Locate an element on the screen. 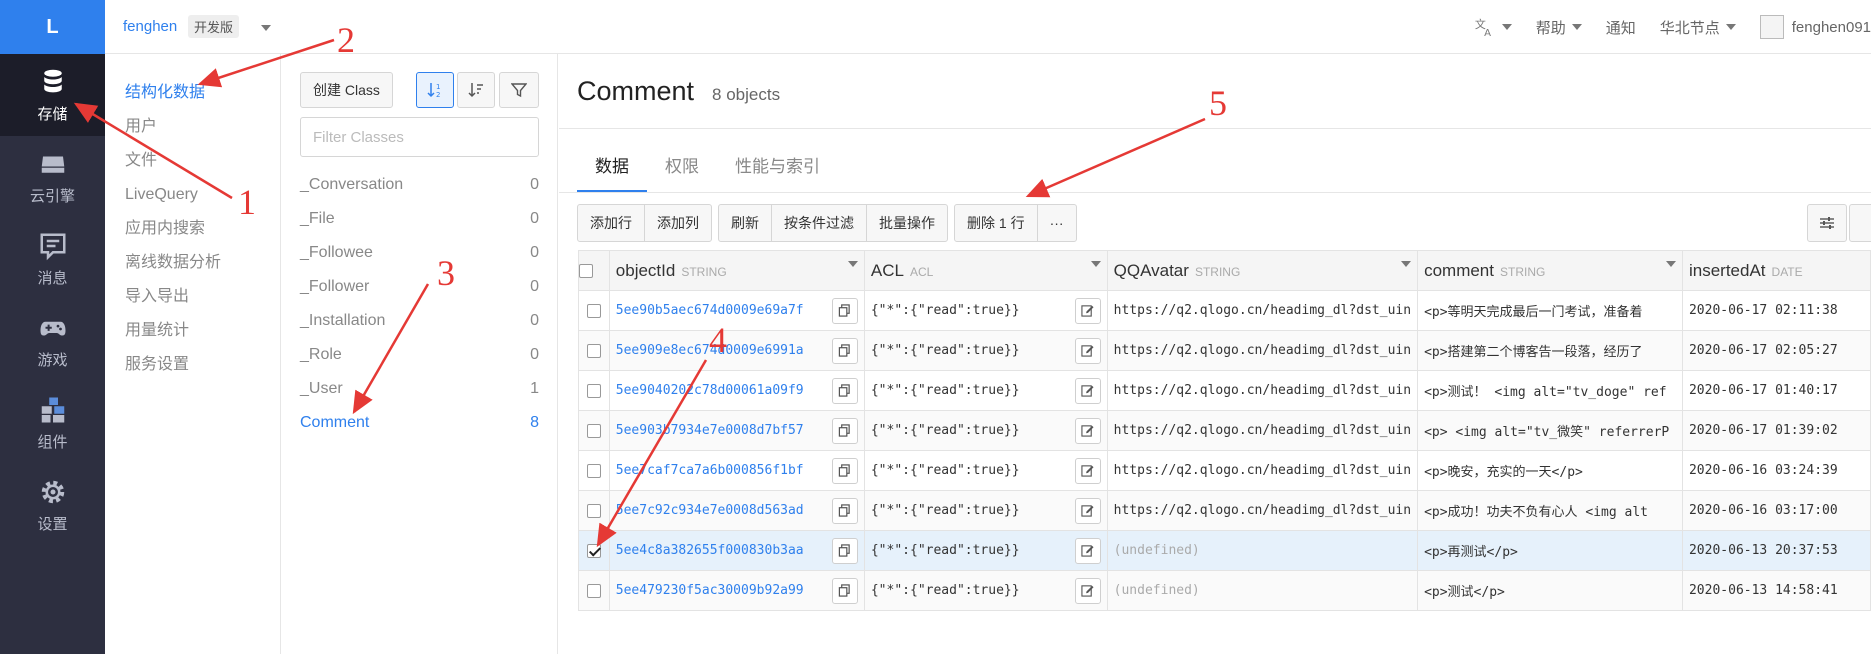  objectid-cell: 5ee903b7934e7e0008d7bf57 is located at coordinates (736, 430).